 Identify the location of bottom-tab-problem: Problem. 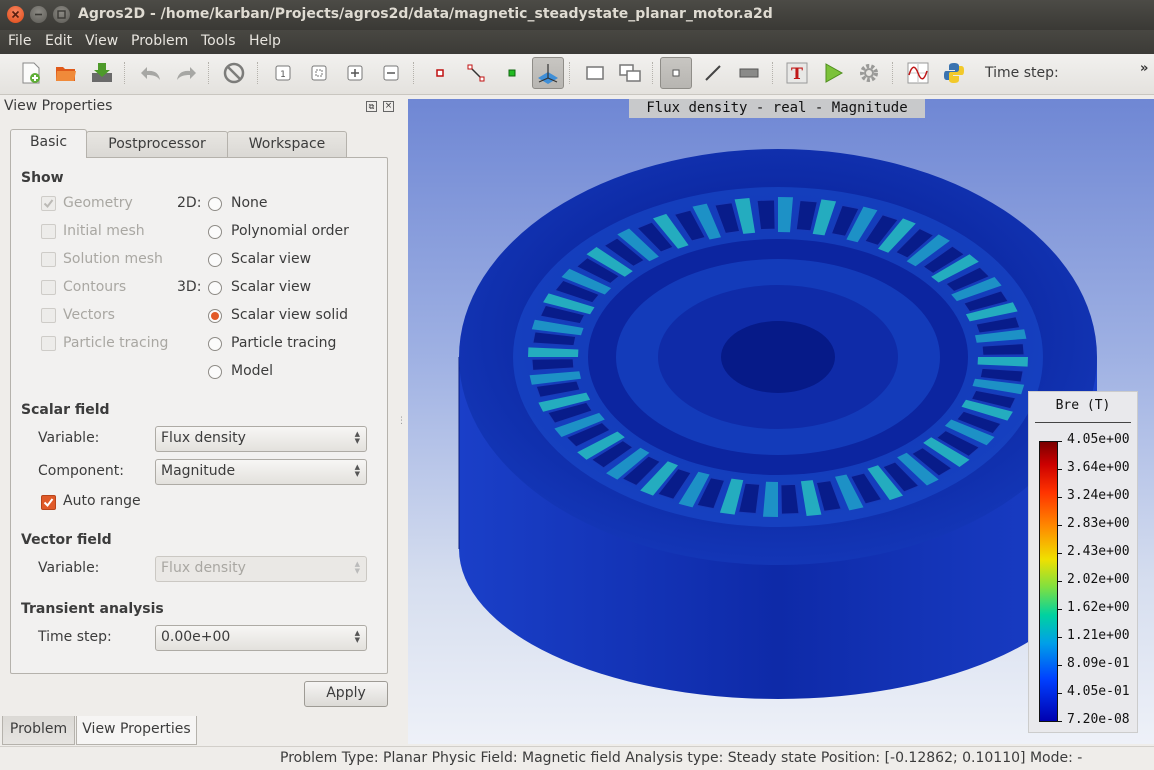
(38, 730).